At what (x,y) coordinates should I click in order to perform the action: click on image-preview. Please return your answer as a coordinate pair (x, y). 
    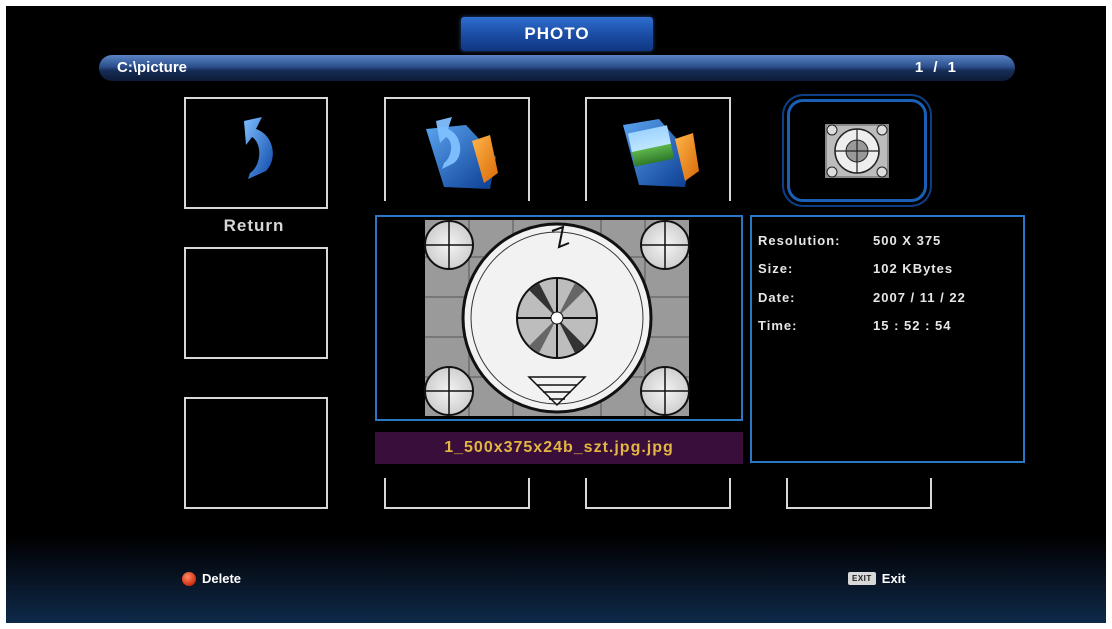
    Looking at the image, I should click on (559, 318).